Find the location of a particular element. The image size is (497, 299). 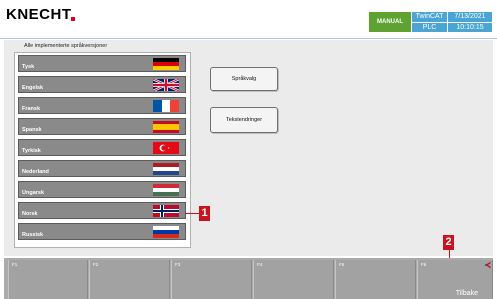

function-key-f4: F4 is located at coordinates (293, 279).